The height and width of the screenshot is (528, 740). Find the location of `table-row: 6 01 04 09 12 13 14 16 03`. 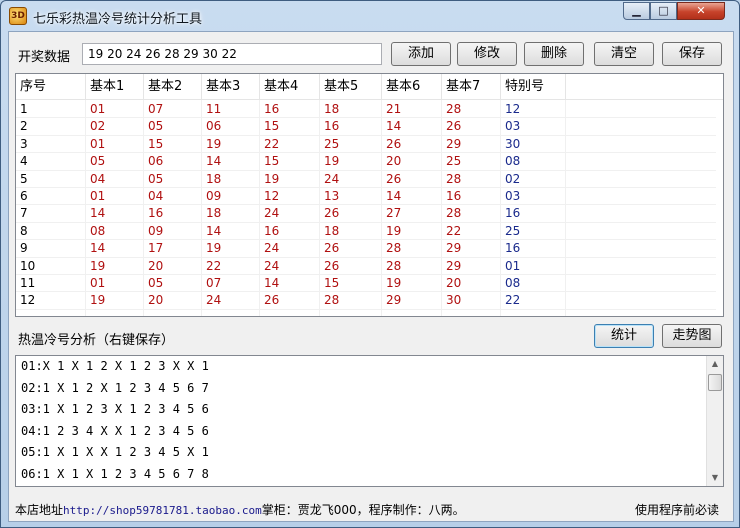

table-row: 6 01 04 09 12 13 14 16 03 is located at coordinates (369, 196).